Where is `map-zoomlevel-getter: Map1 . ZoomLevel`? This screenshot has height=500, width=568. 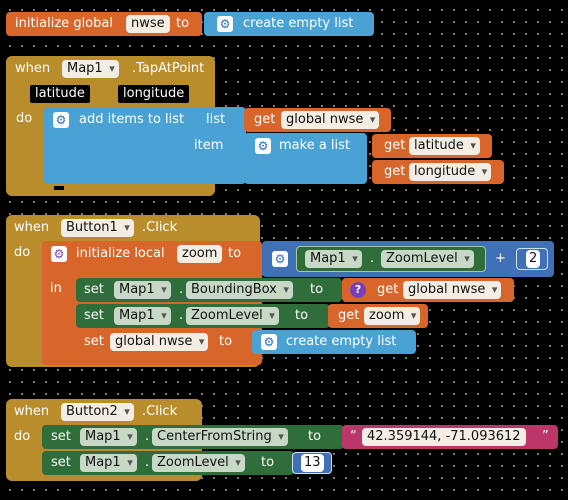
map-zoomlevel-getter: Map1 . ZoomLevel is located at coordinates (391, 259).